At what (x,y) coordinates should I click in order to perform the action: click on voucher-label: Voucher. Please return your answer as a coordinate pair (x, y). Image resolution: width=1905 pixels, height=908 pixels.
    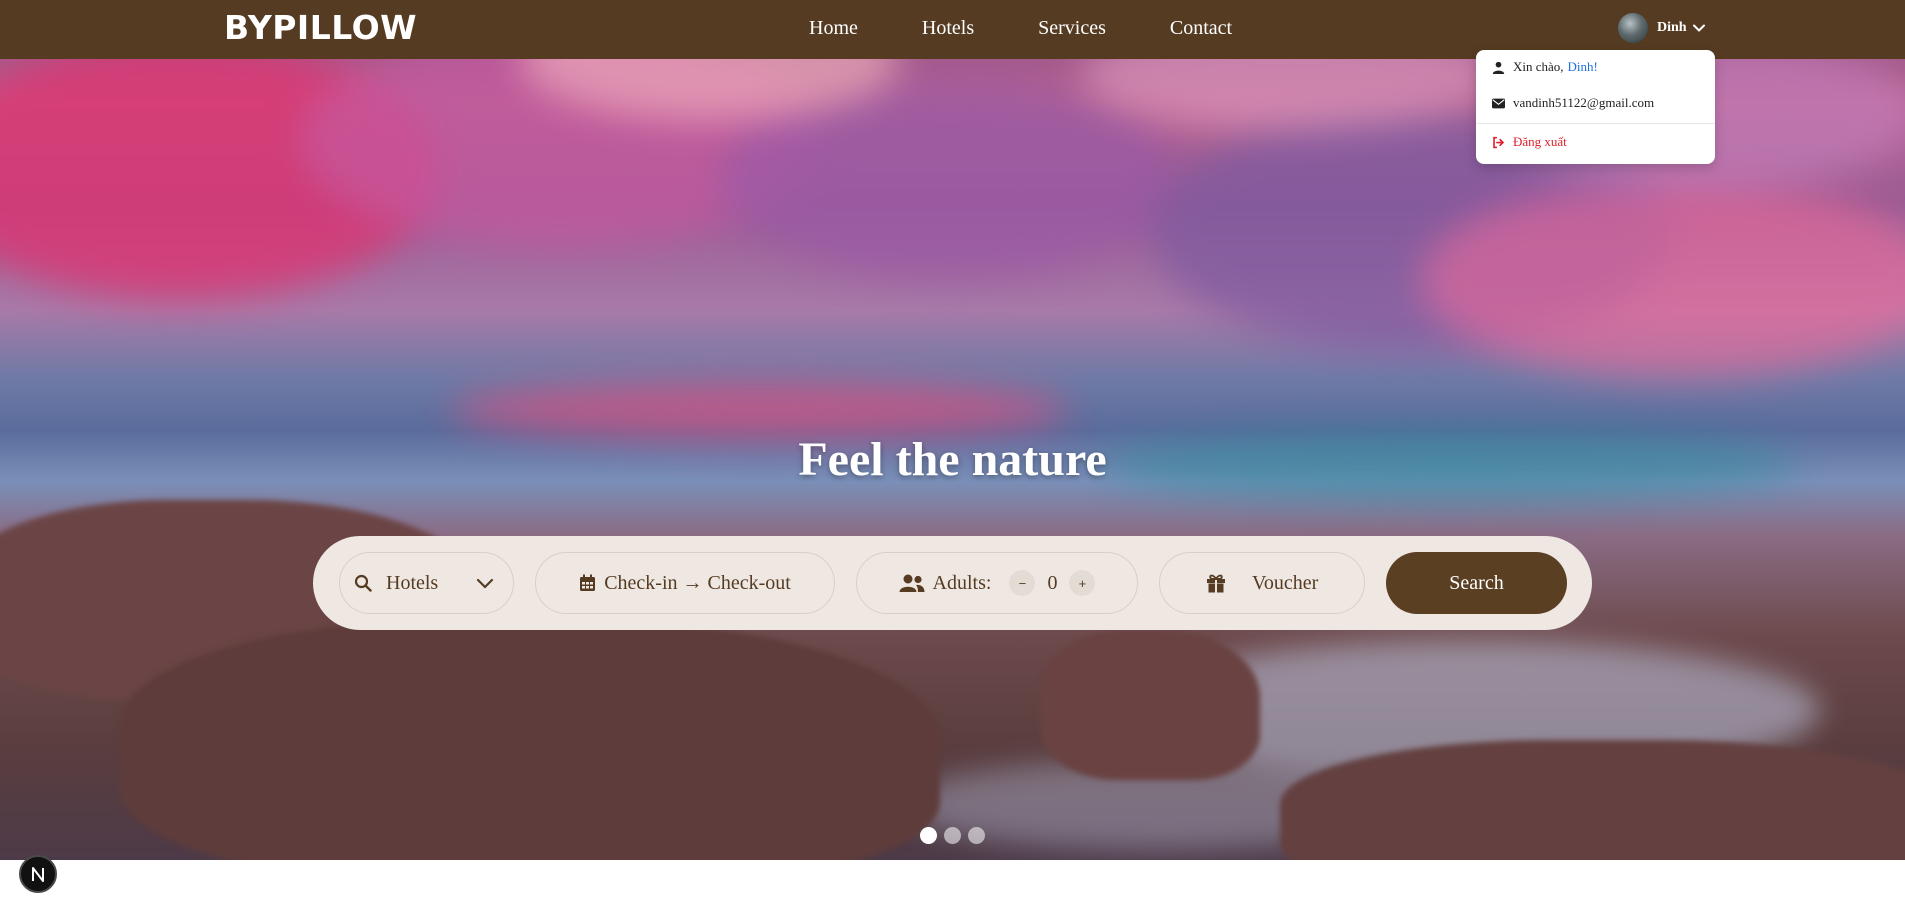
    Looking at the image, I should click on (1285, 582).